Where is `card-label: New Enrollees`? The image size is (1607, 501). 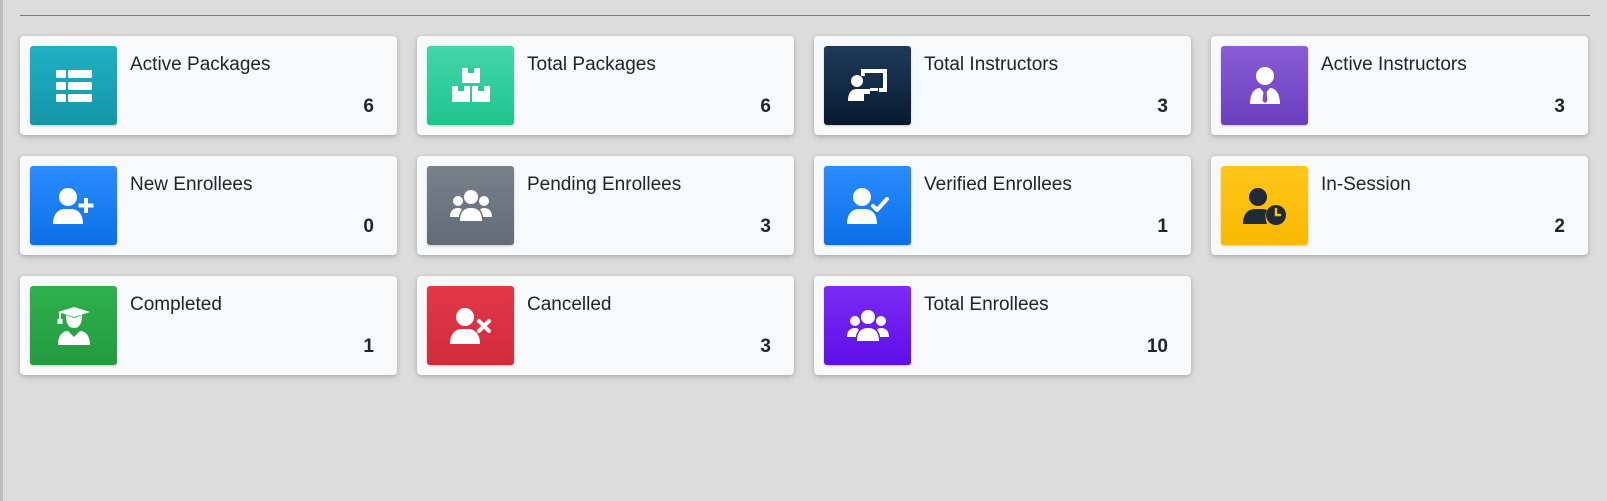 card-label: New Enrollees is located at coordinates (191, 184).